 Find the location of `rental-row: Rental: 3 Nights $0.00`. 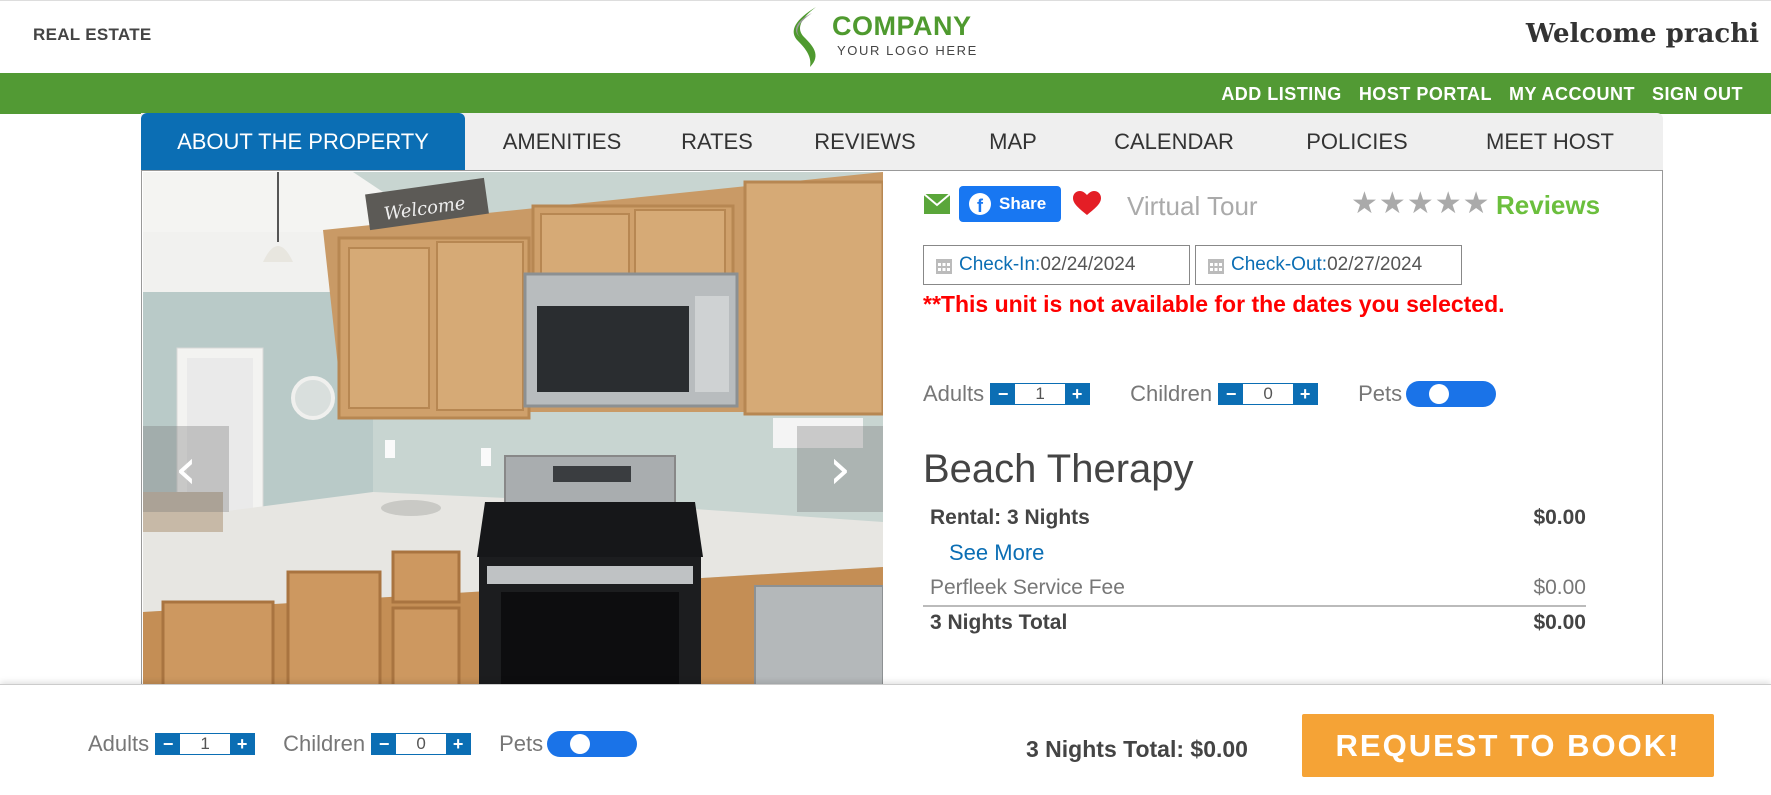

rental-row: Rental: 3 Nights $0.00 is located at coordinates (1254, 518).